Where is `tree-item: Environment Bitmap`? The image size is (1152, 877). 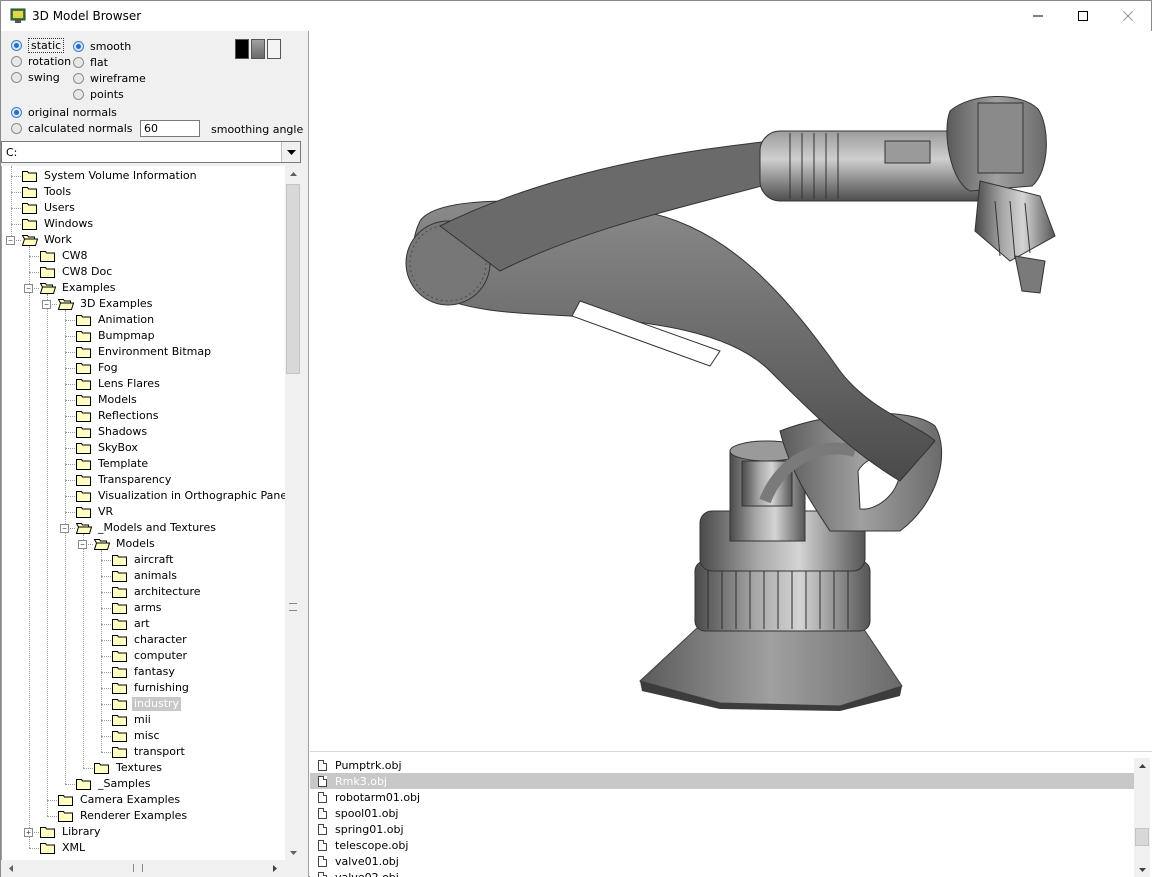
tree-item: Environment Bitmap is located at coordinates (144, 352).